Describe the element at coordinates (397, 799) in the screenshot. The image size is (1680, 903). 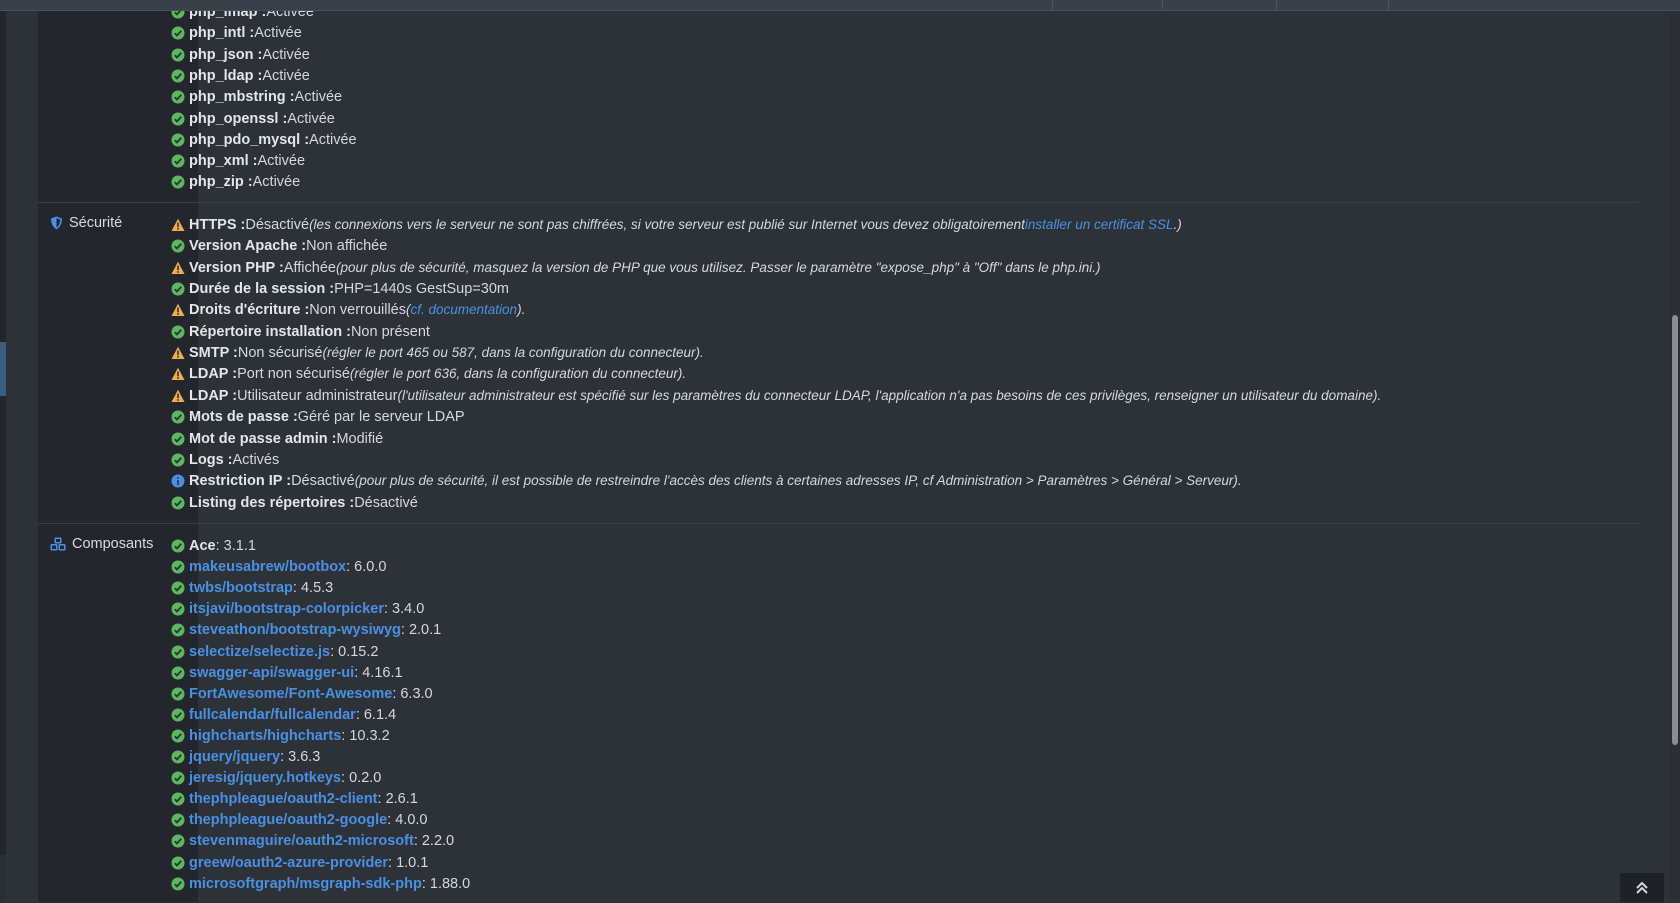
I see `component-version: : 2.6.1` at that location.